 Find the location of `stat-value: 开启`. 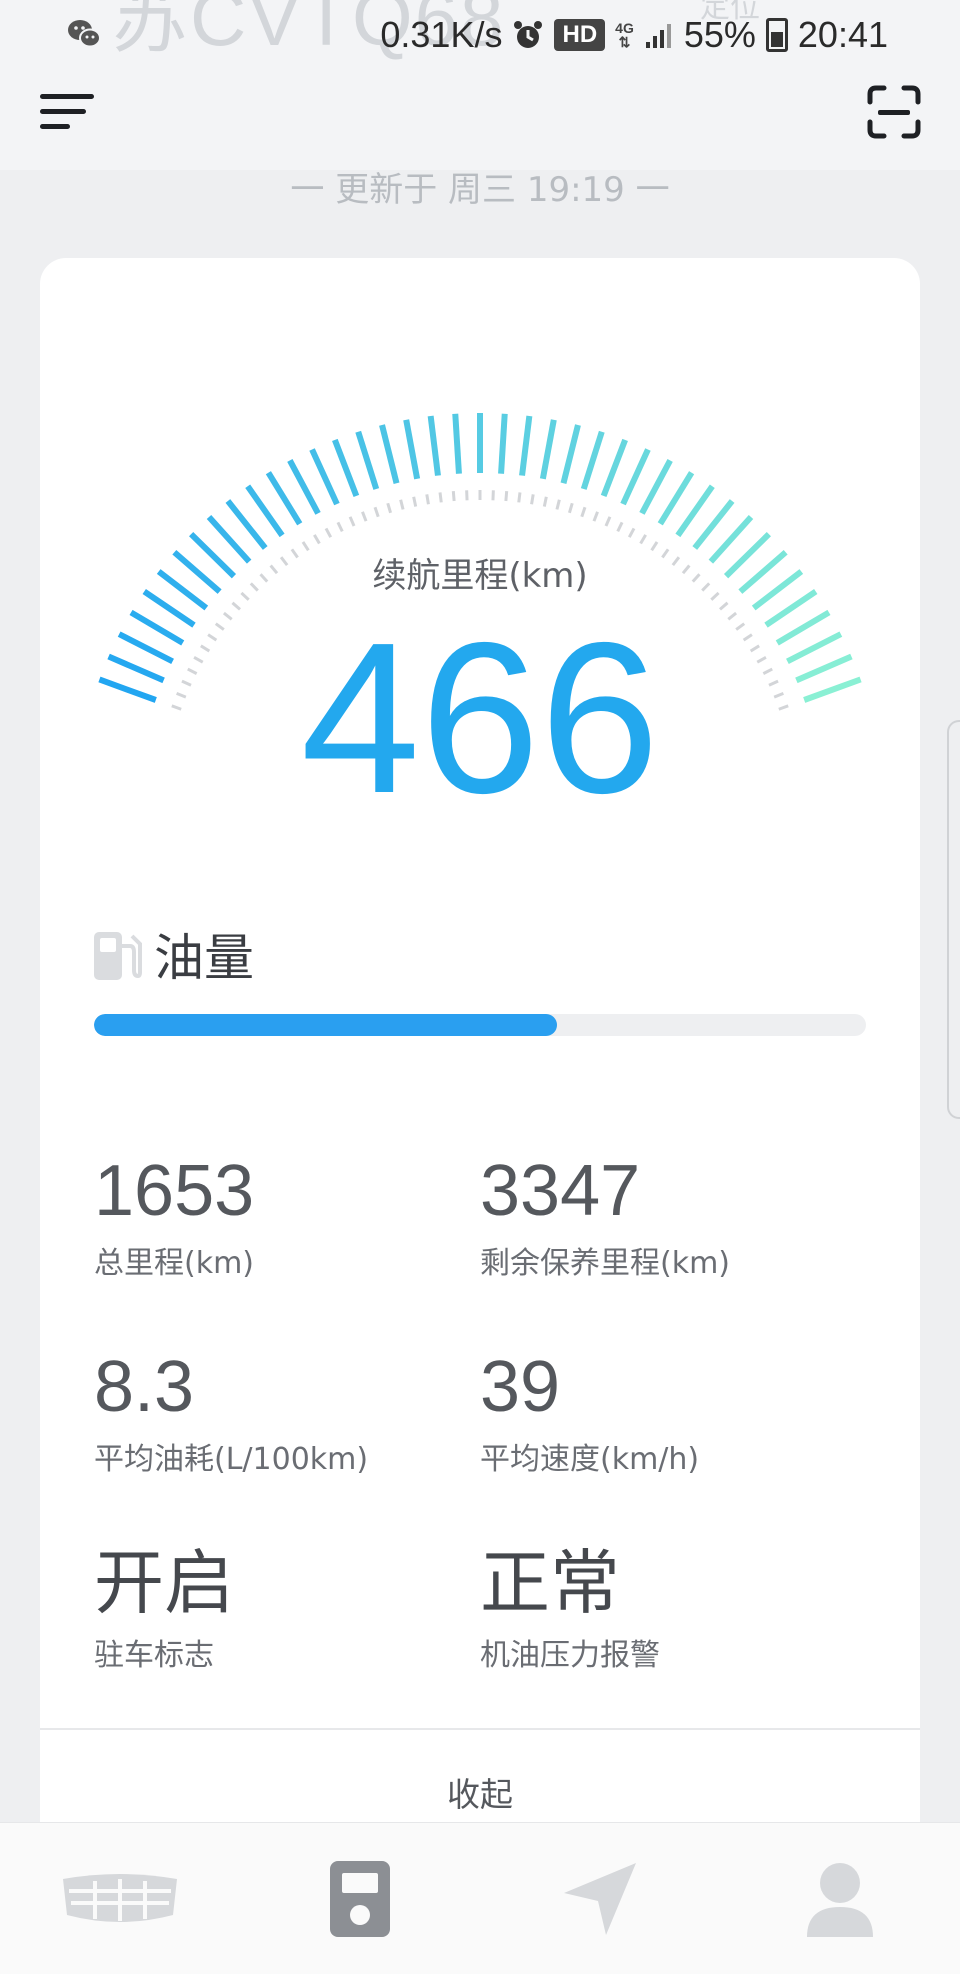

stat-value: 开启 is located at coordinates (279, 1583).